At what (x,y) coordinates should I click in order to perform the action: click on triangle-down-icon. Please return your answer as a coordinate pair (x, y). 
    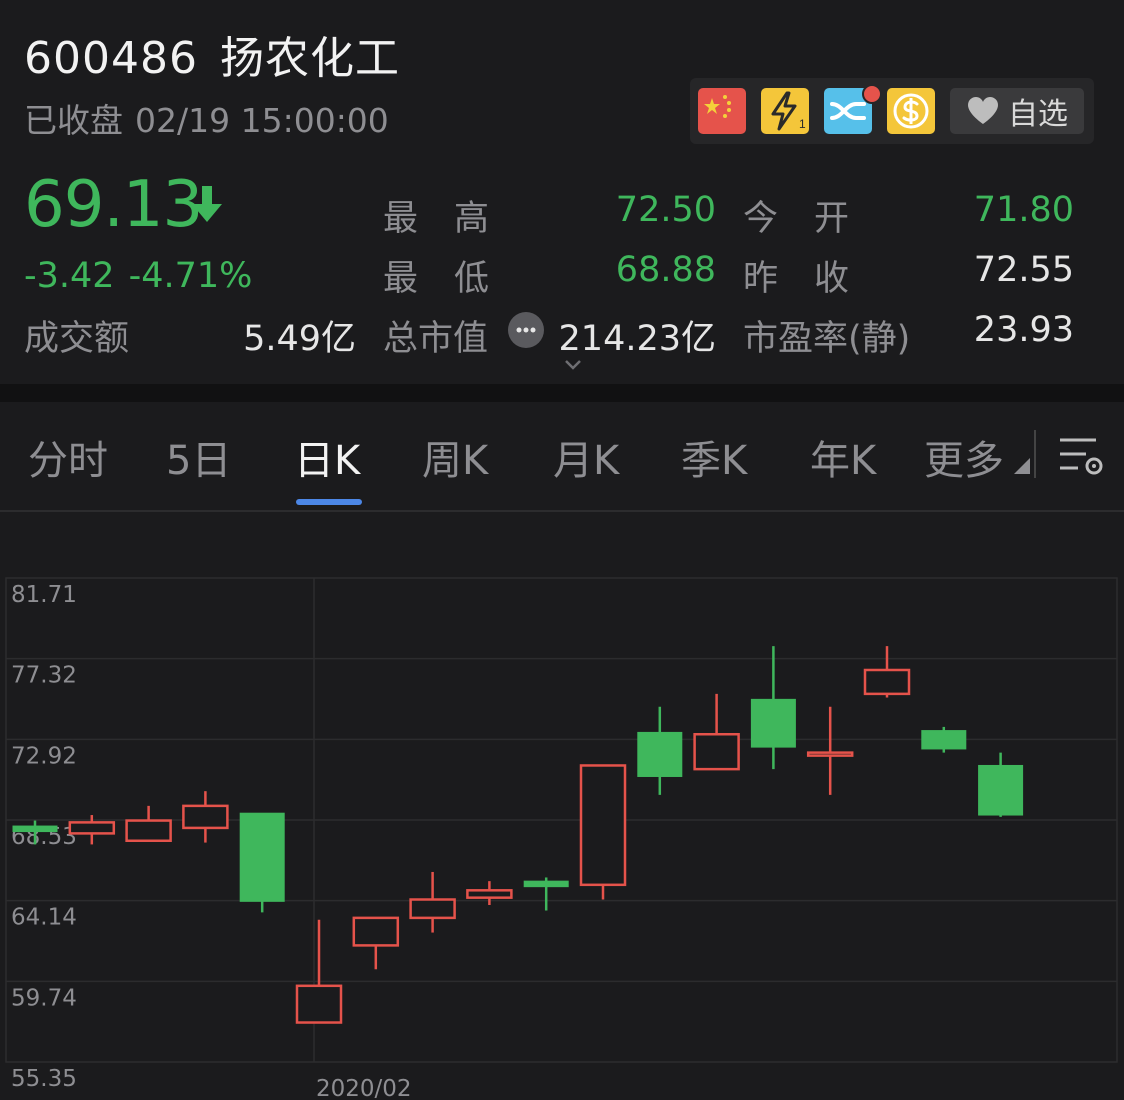
    Looking at the image, I should click on (1022, 466).